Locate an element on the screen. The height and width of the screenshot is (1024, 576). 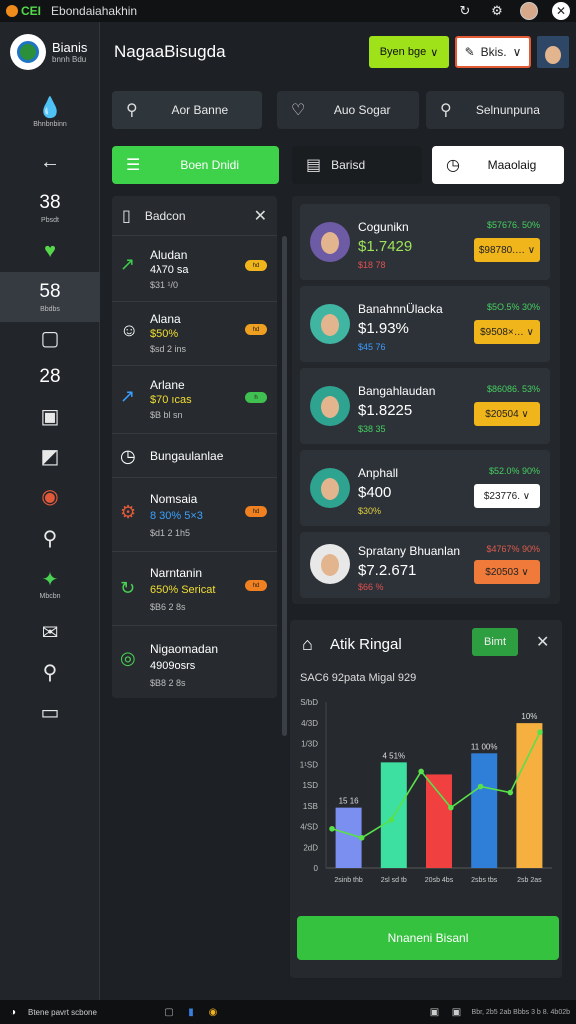
green-action-button: ☰ Boen Dnidi is located at coordinates (195, 165).